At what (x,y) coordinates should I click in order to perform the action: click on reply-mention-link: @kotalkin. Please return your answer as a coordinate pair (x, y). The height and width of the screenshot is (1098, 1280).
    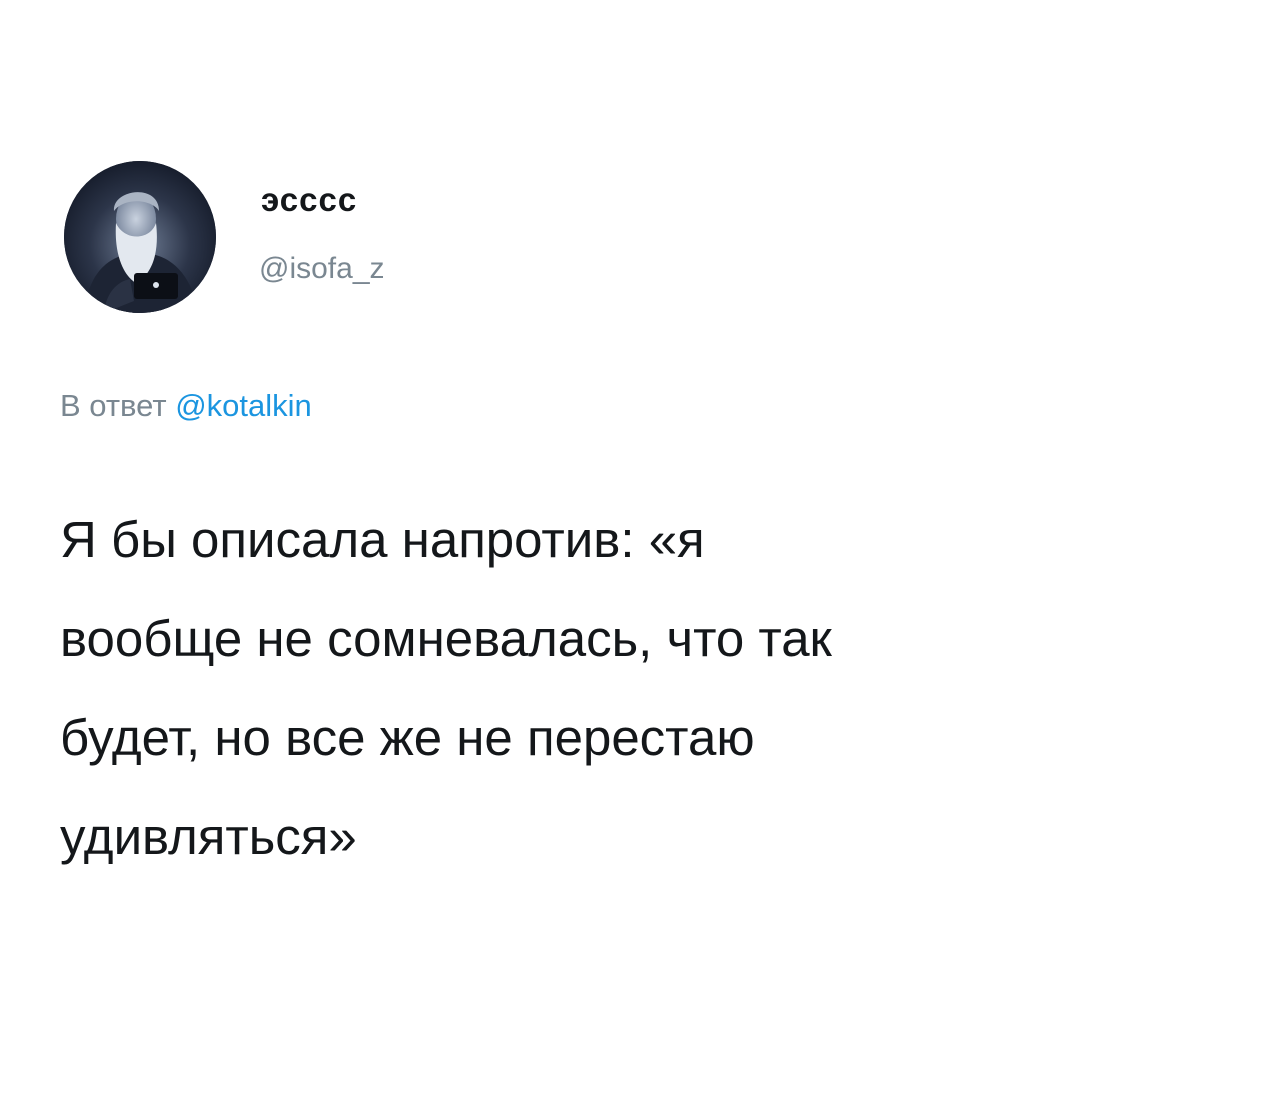
    Looking at the image, I should click on (243, 405).